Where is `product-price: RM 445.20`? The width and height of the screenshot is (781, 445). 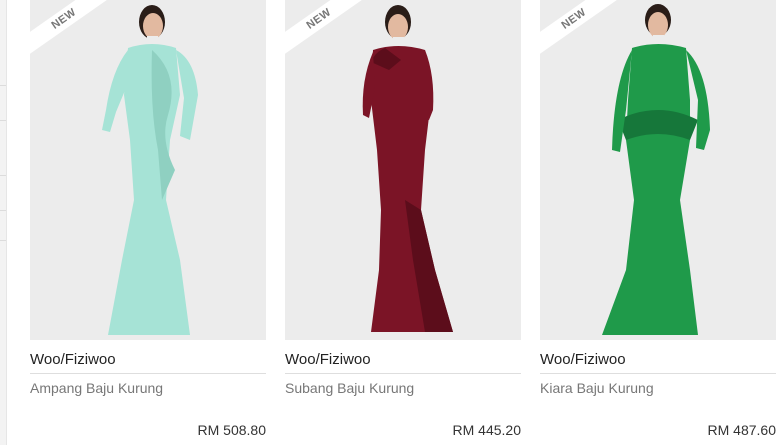 product-price: RM 445.20 is located at coordinates (486, 430).